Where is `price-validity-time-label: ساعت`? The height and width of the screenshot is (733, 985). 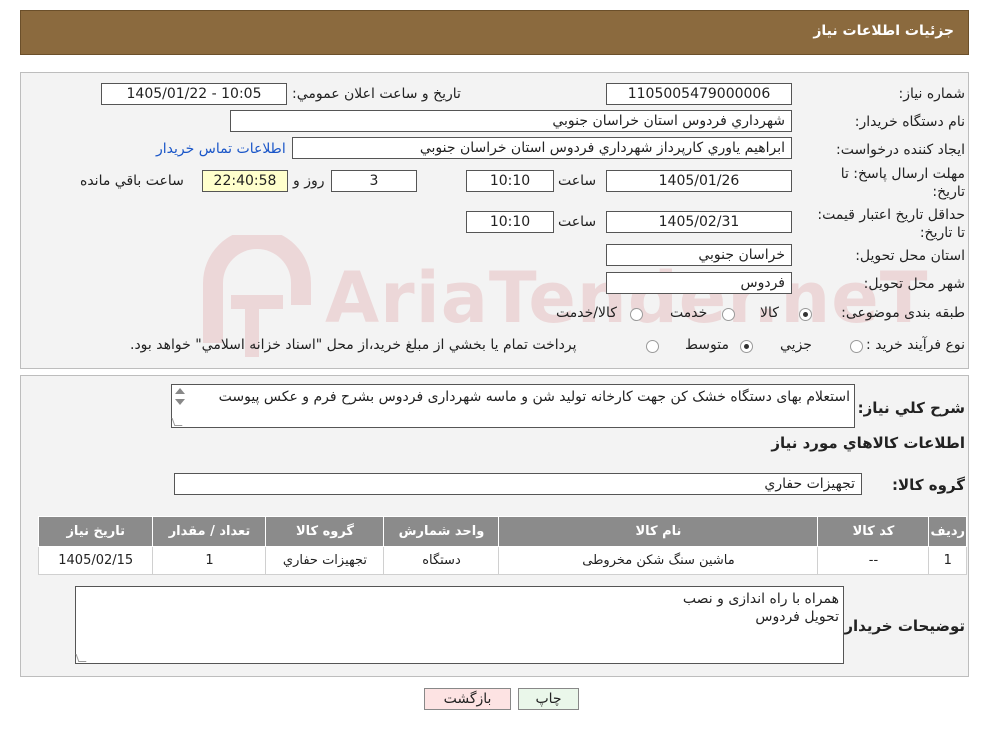 price-validity-time-label: ساعت is located at coordinates (577, 222).